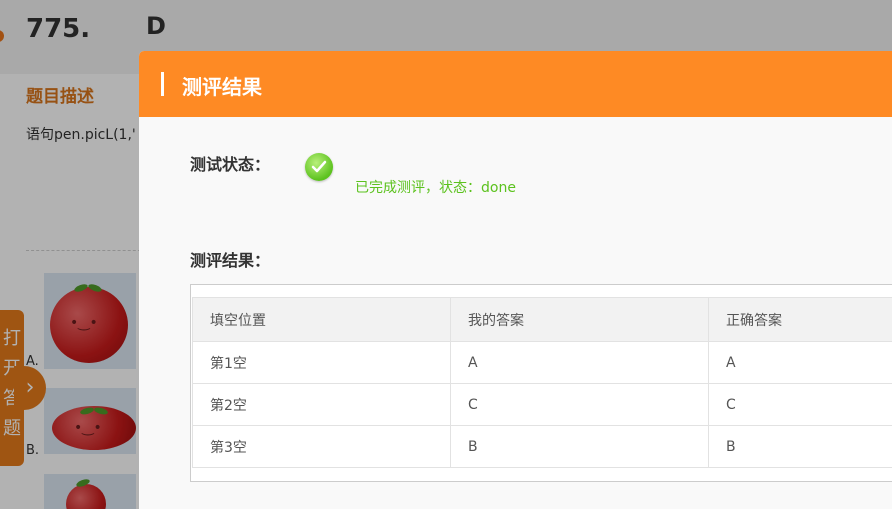 This screenshot has height=509, width=892. What do you see at coordinates (321, 446) in the screenshot?
I see `table-cell: 第3空` at bounding box center [321, 446].